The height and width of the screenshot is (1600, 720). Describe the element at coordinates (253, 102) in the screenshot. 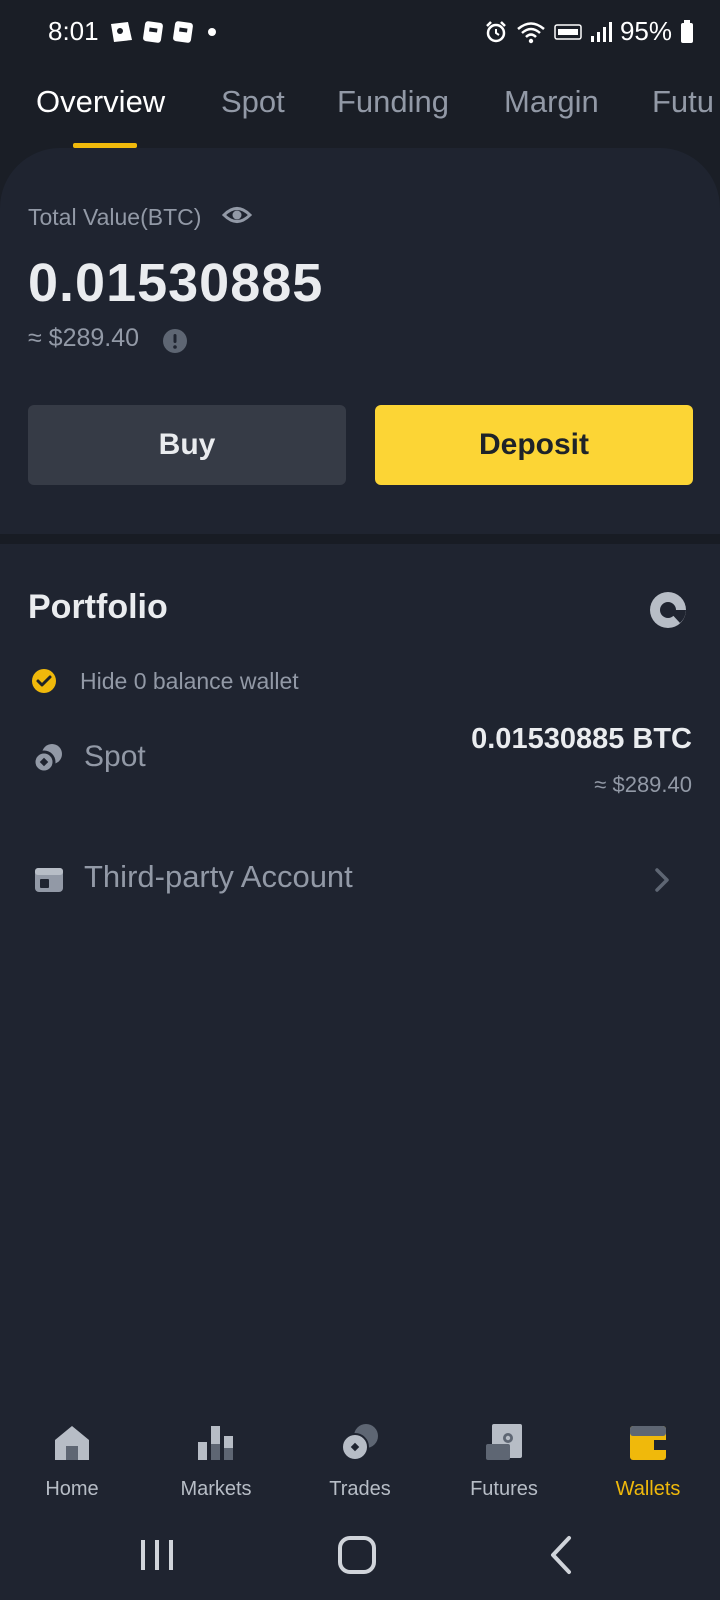

I see `tab-spot: Spot` at that location.